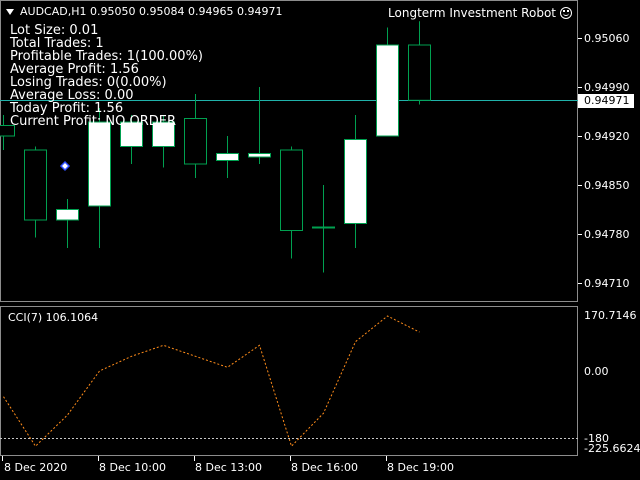 This screenshot has height=480, width=640. Describe the element at coordinates (420, 467) in the screenshot. I see `time-axis-label: 8 Dec 19:00` at that location.